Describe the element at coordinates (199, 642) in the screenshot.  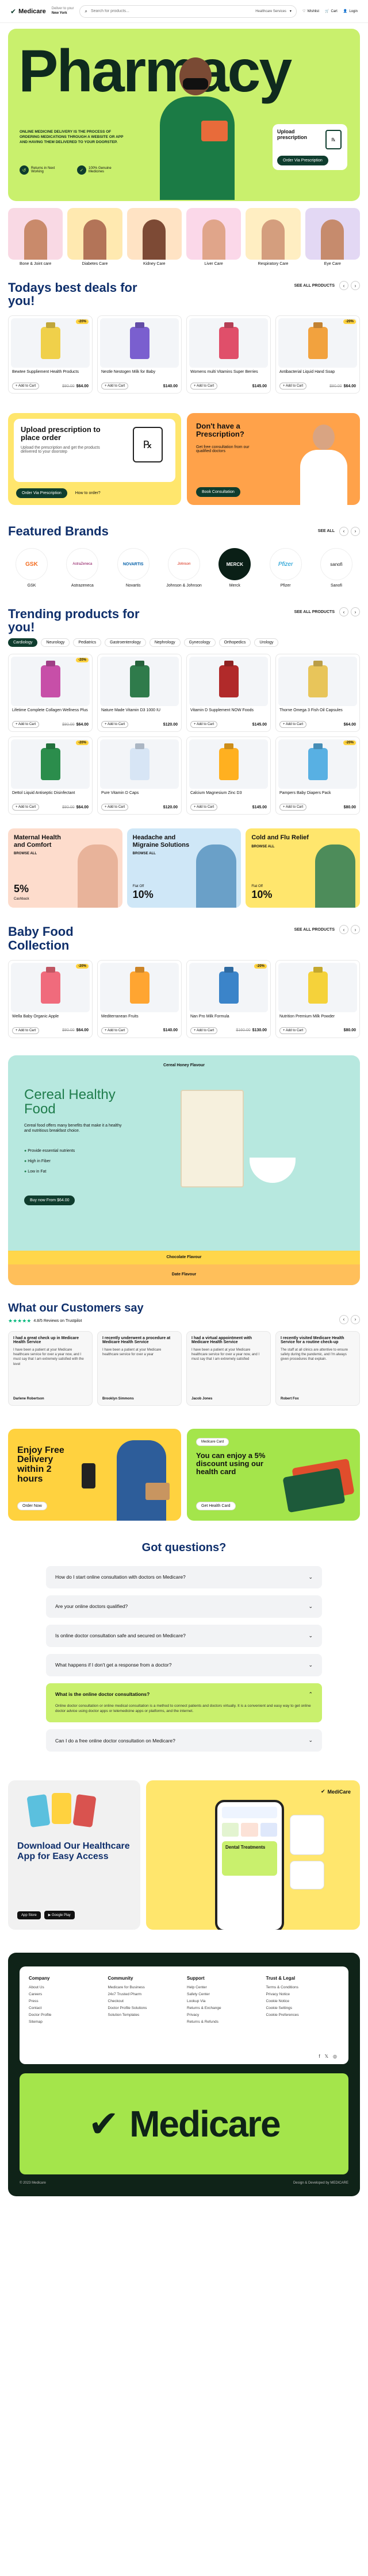
I see `tab-gynecology: Gynecology` at that location.